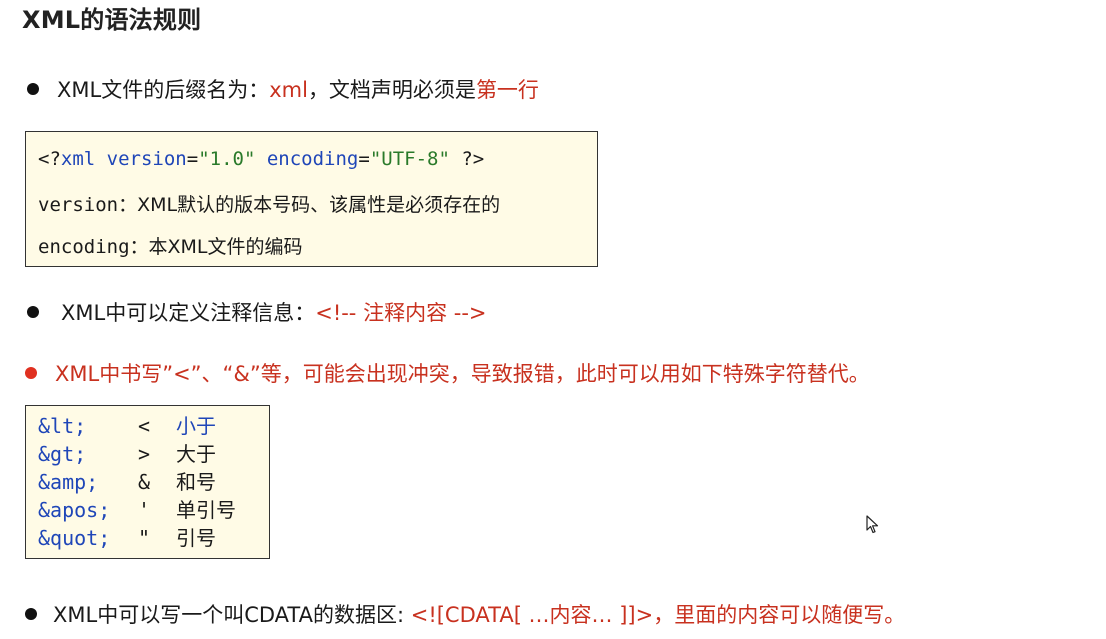  I want to click on bullet2-comment: <!-- 注释内容 -->, so click(401, 313).